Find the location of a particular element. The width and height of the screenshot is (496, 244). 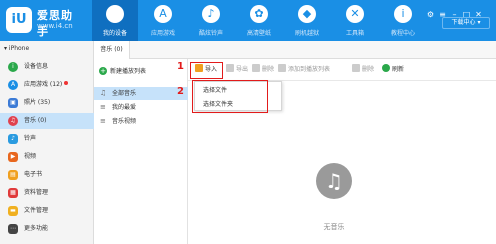

nav-label: 高清壁纸 is located at coordinates (258, 33).